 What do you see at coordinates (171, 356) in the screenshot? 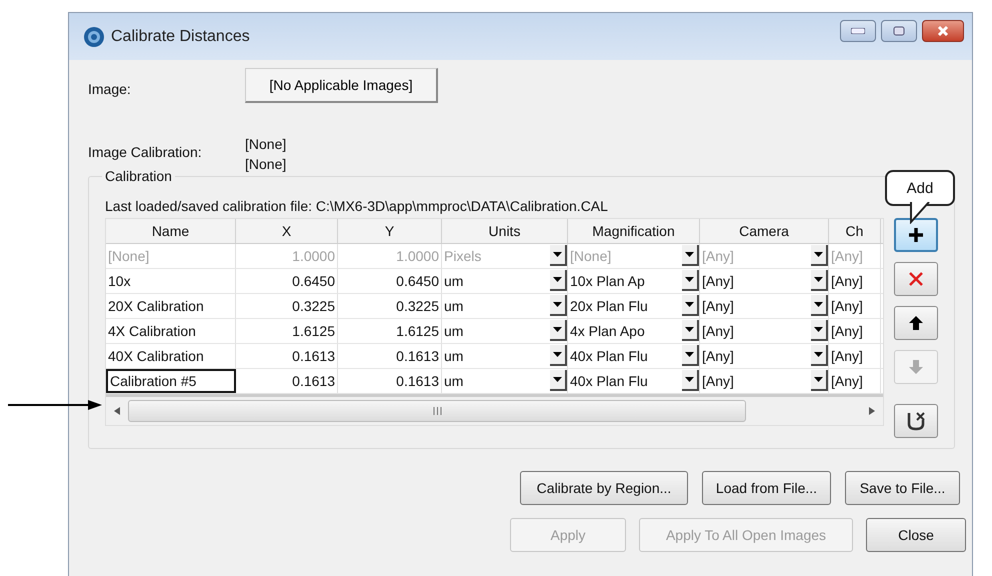
I see `table-cell: 40X Calibration` at bounding box center [171, 356].